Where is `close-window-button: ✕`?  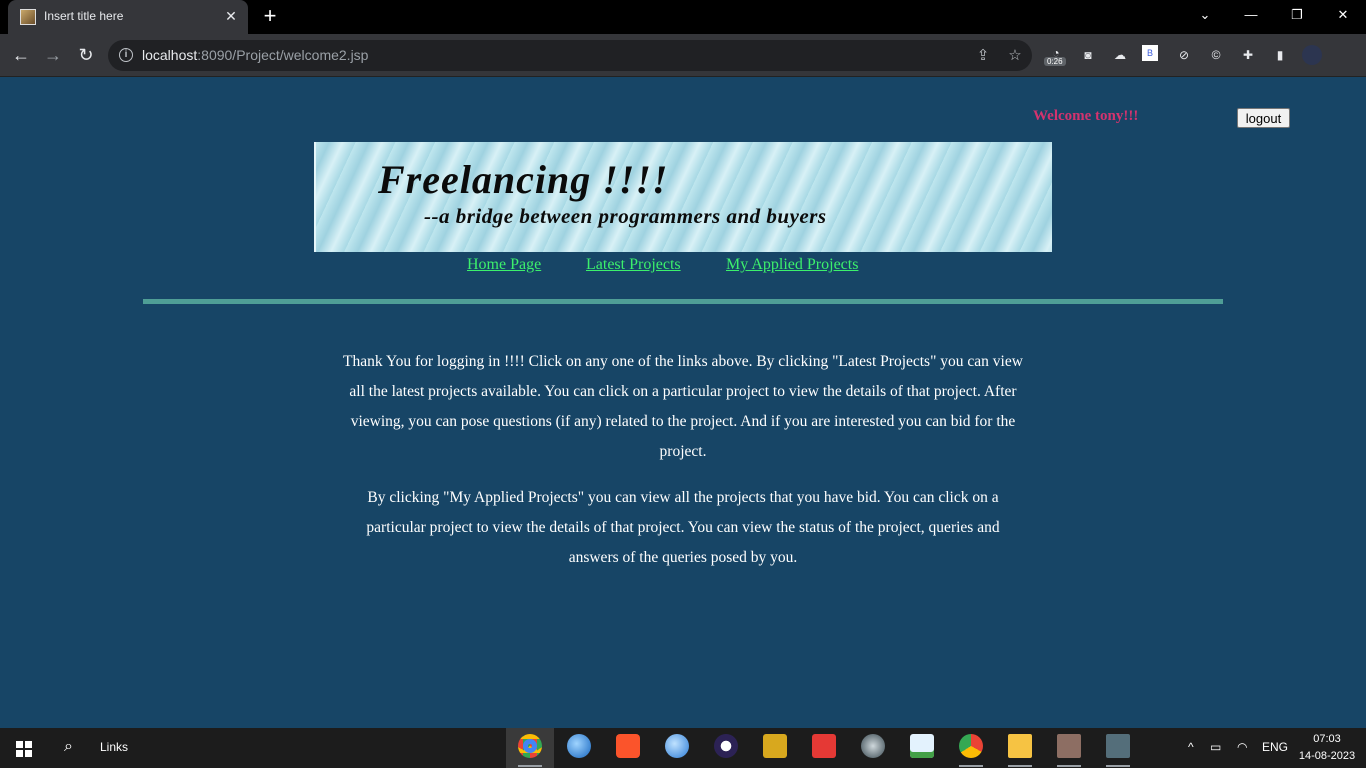 close-window-button: ✕ is located at coordinates (1343, 15).